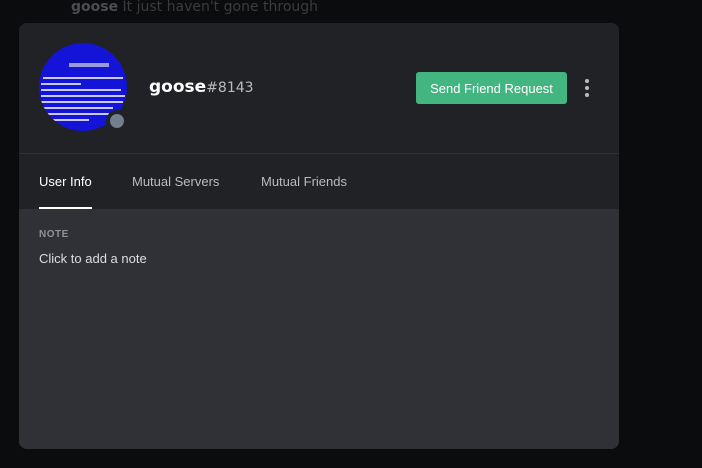 Image resolution: width=702 pixels, height=468 pixels. Describe the element at coordinates (304, 181) in the screenshot. I see `tab-mutual-friends: Mutual Friends` at that location.